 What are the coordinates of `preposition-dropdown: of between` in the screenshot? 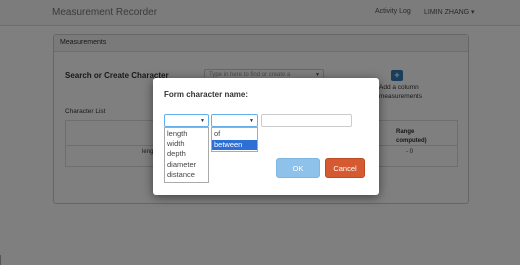 It's located at (234, 139).